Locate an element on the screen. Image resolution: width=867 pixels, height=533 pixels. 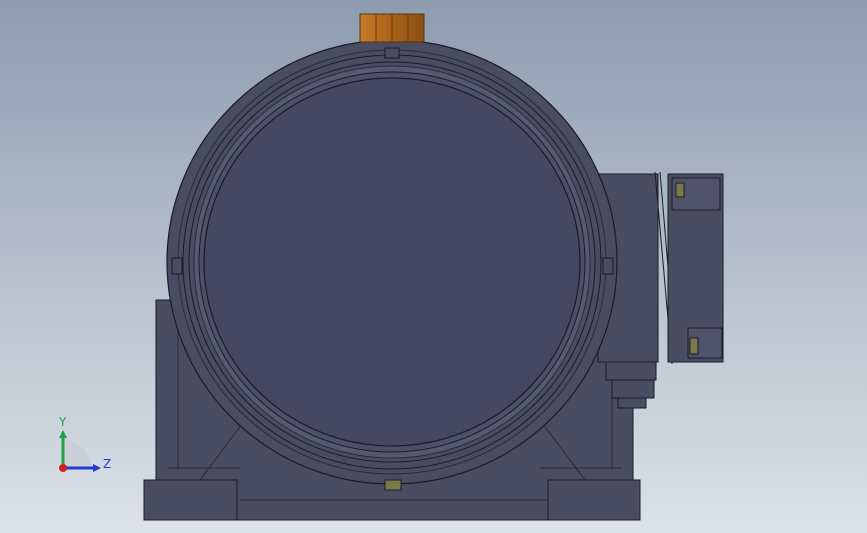
orientation-triad: Y Z is located at coordinates (84, 443).